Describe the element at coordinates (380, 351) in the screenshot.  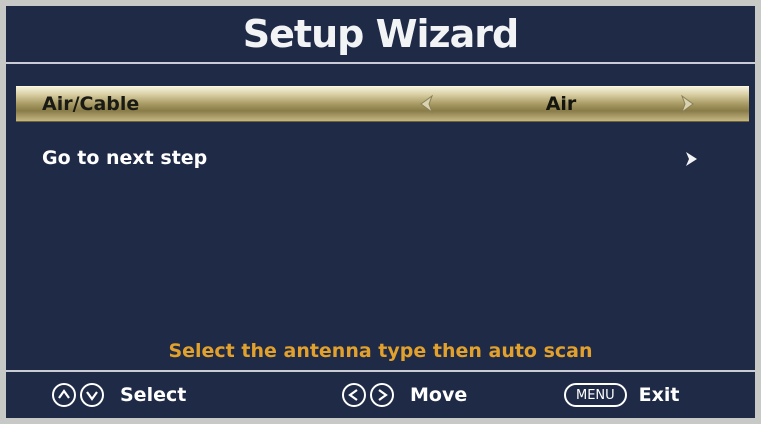
I see `hint-text: Select the antenna type then auto scan` at that location.